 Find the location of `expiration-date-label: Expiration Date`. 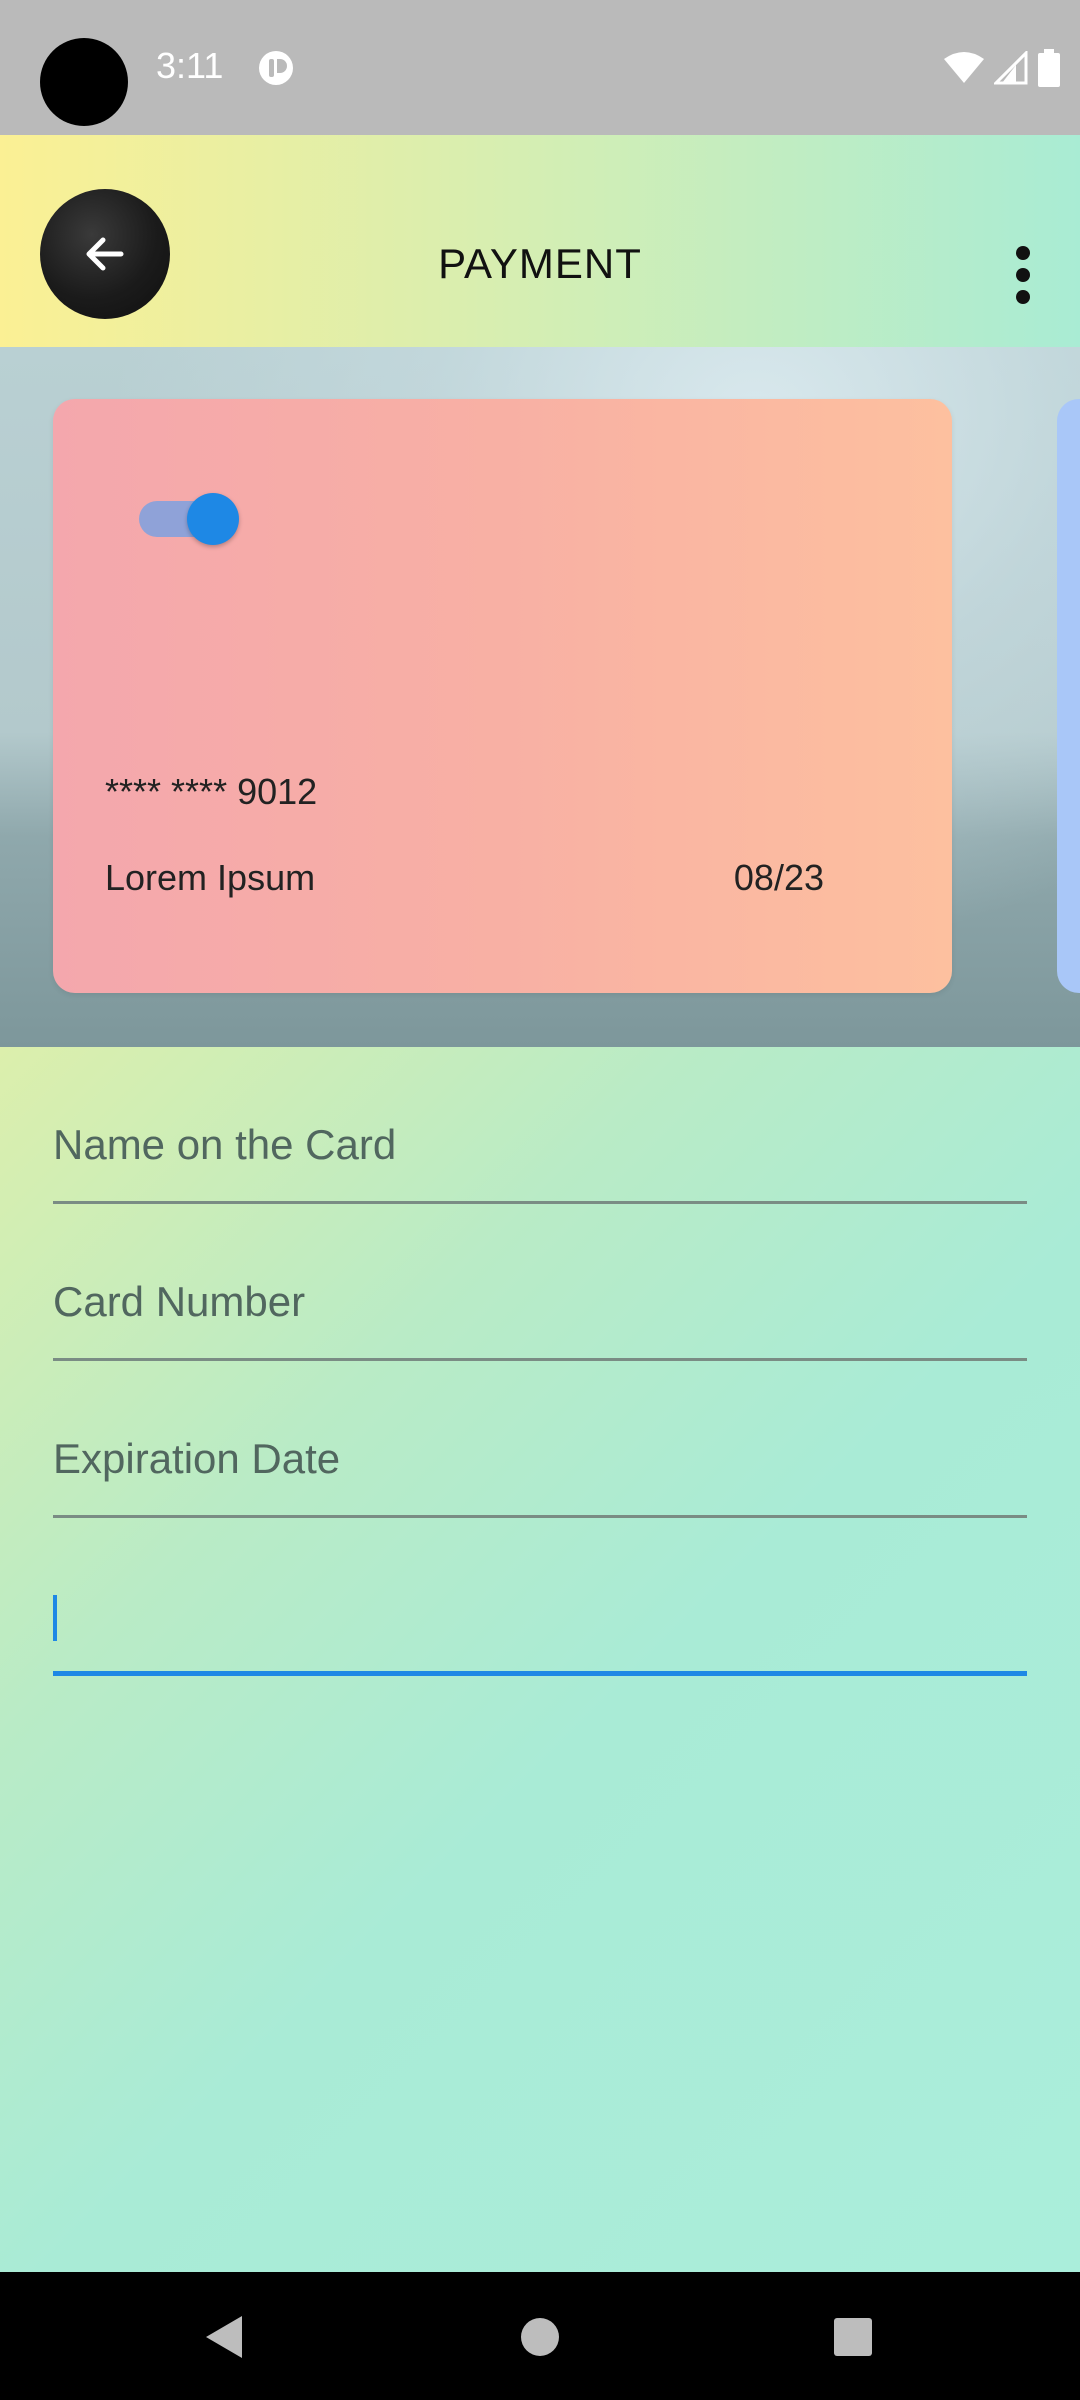

expiration-date-label: Expiration Date is located at coordinates (197, 1458).